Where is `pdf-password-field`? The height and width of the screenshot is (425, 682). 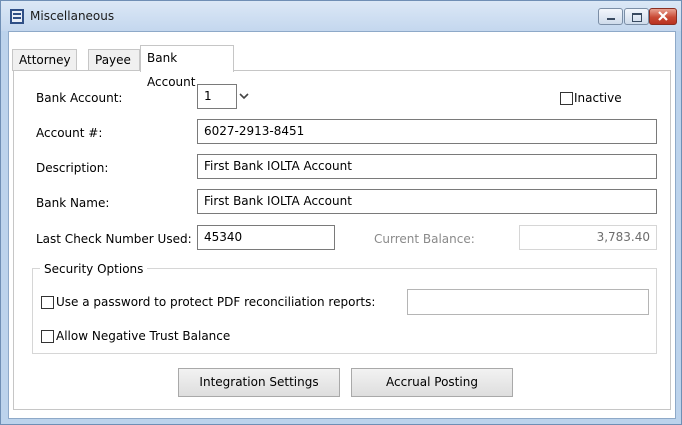
pdf-password-field is located at coordinates (528, 302).